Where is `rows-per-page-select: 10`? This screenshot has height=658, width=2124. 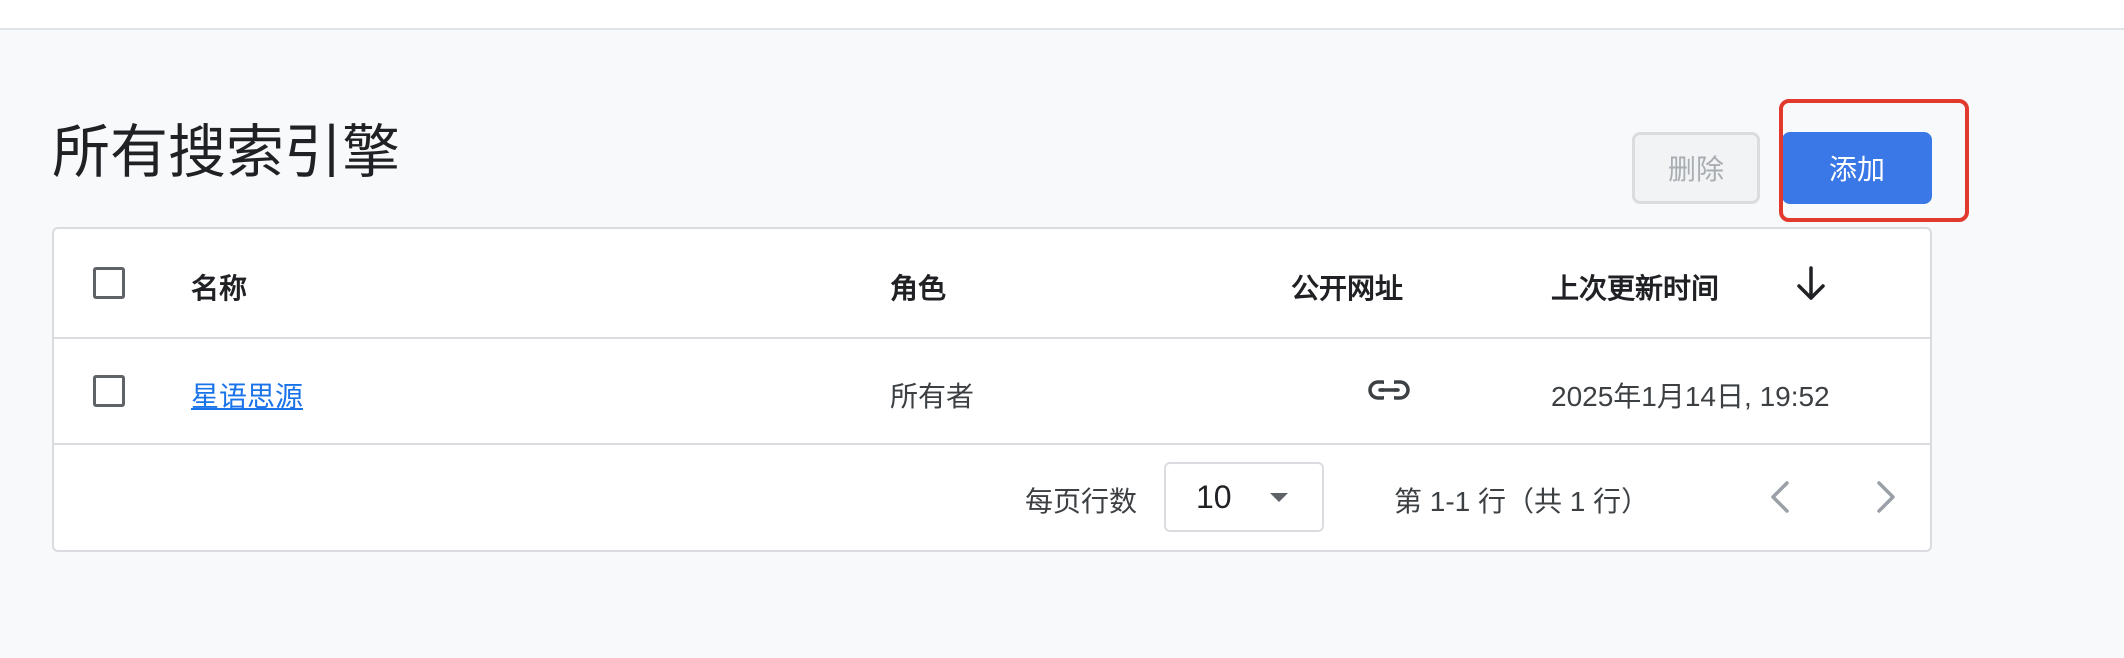 rows-per-page-select: 10 is located at coordinates (1244, 497).